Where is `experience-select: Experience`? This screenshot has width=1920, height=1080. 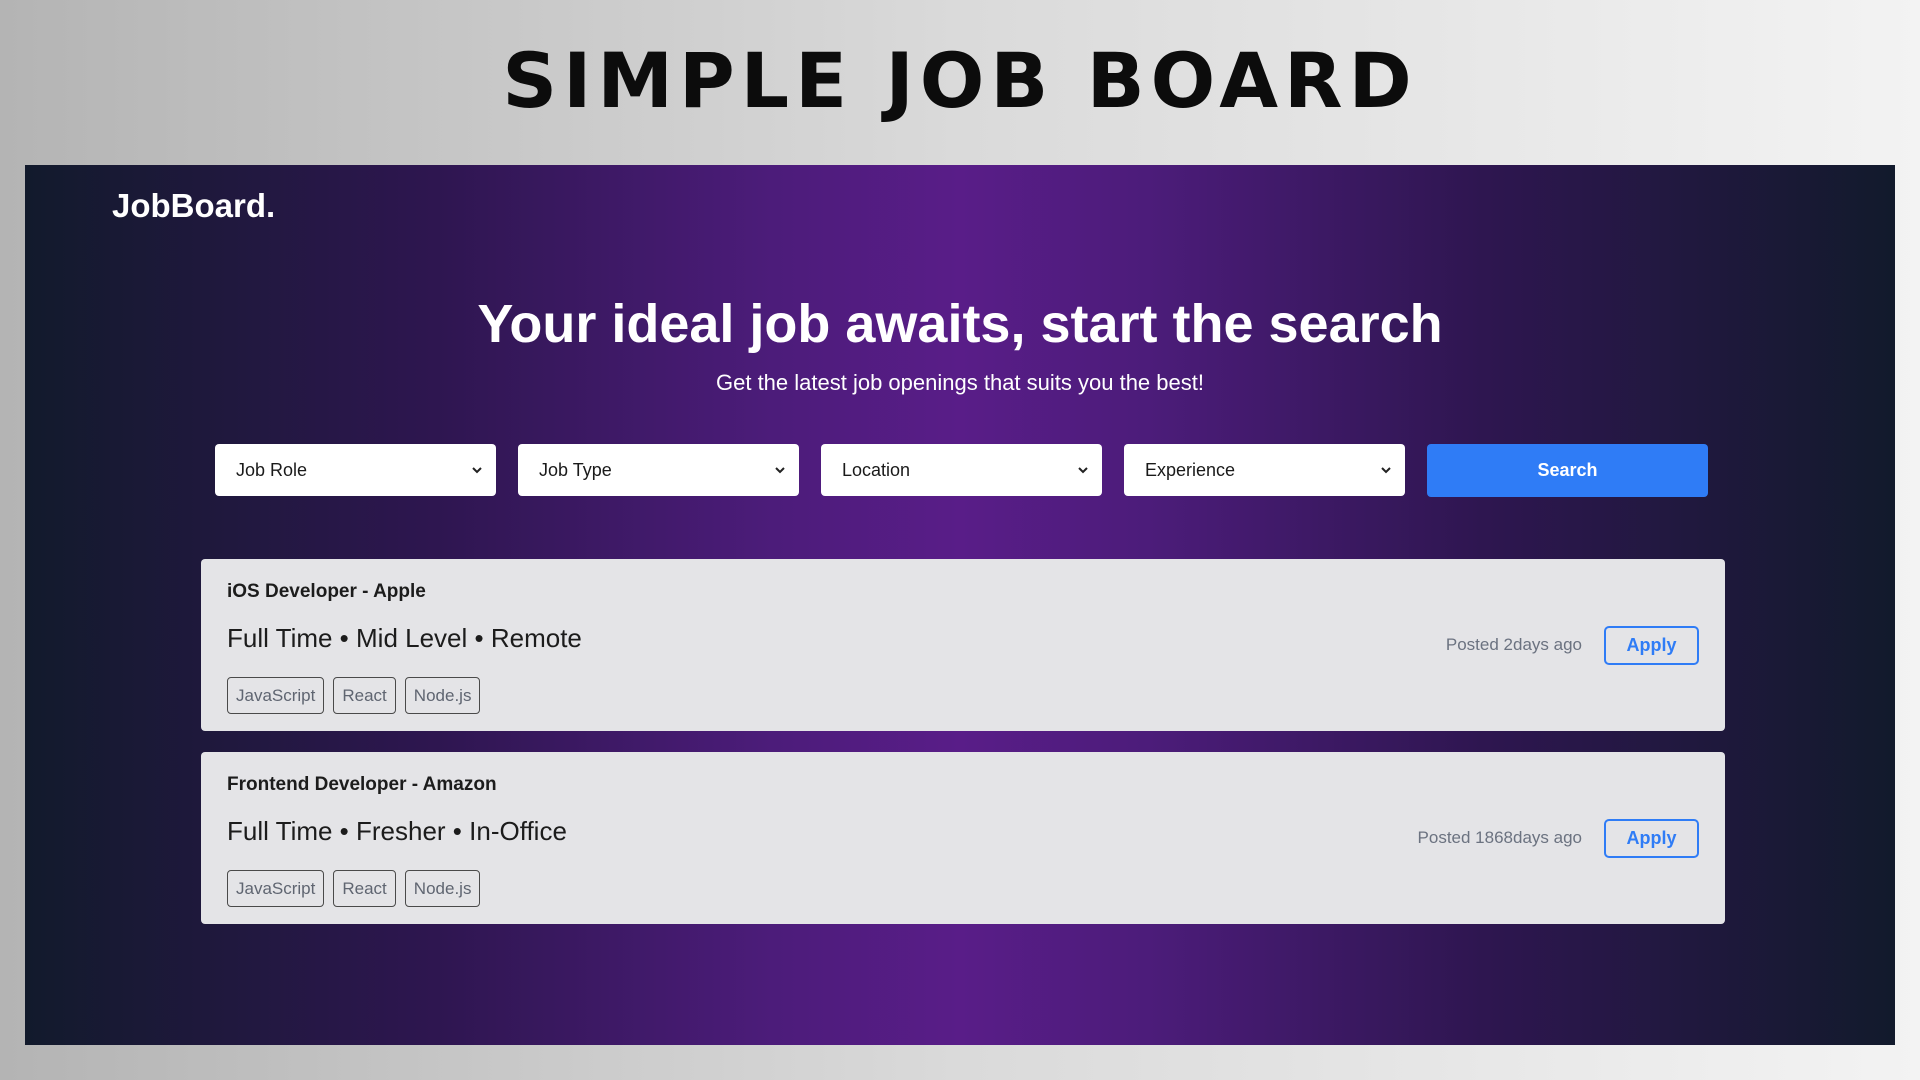
experience-select: Experience is located at coordinates (1264, 470).